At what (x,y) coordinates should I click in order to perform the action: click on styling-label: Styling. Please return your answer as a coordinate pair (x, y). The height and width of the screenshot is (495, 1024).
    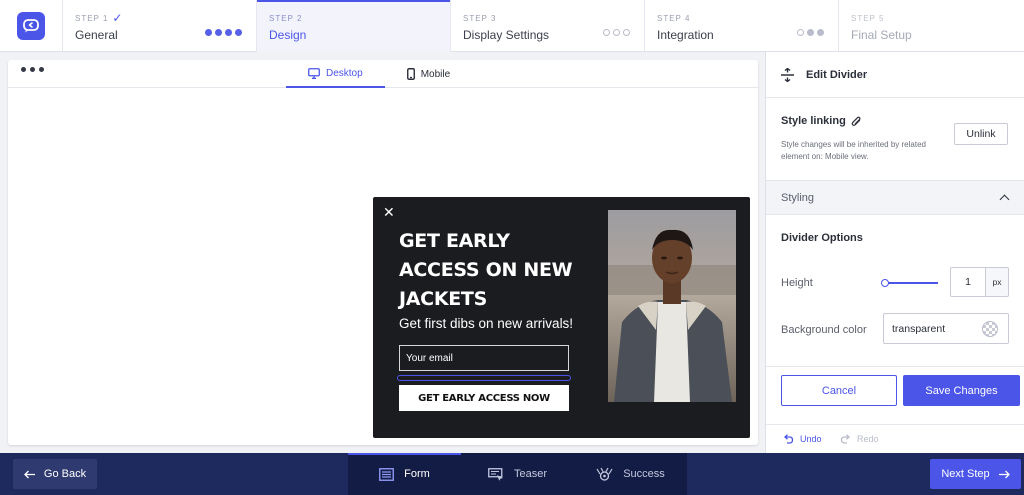
    Looking at the image, I should click on (798, 197).